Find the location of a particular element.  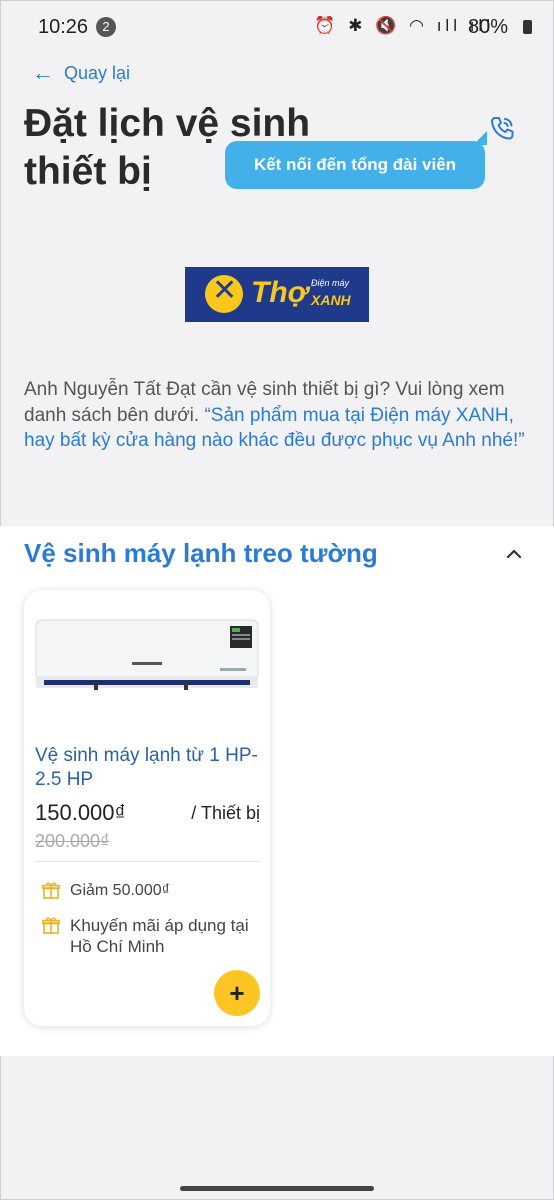

promo-discount: Giảm 50.000₫ is located at coordinates (106, 890).